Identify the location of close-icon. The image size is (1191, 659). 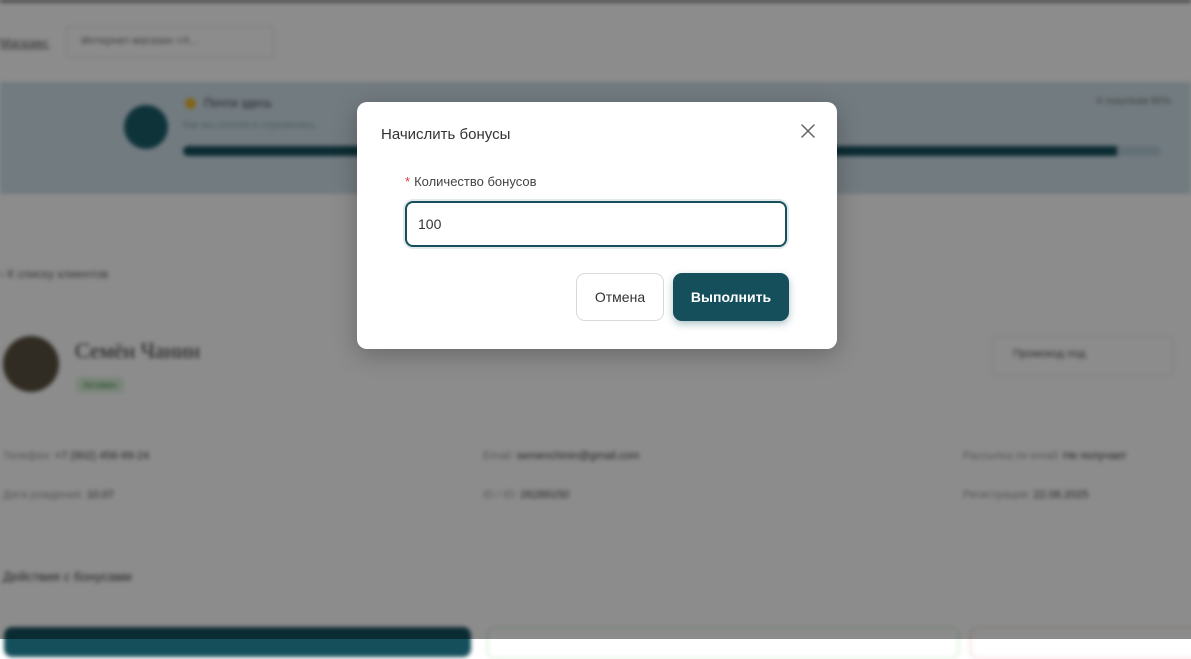
(808, 131).